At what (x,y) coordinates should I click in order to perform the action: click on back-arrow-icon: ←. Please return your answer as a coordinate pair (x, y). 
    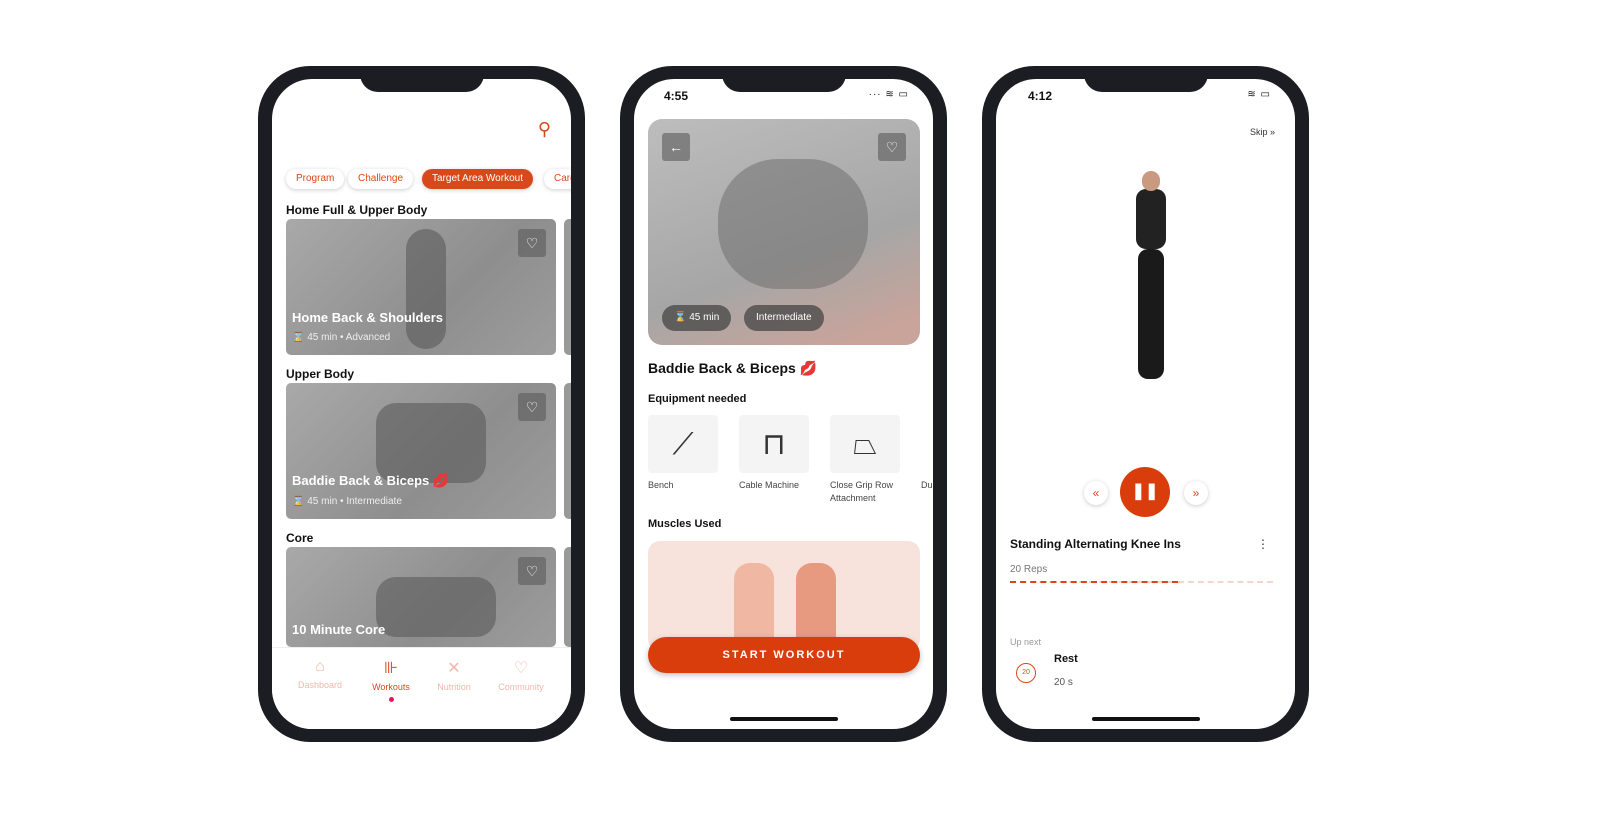
    Looking at the image, I should click on (676, 147).